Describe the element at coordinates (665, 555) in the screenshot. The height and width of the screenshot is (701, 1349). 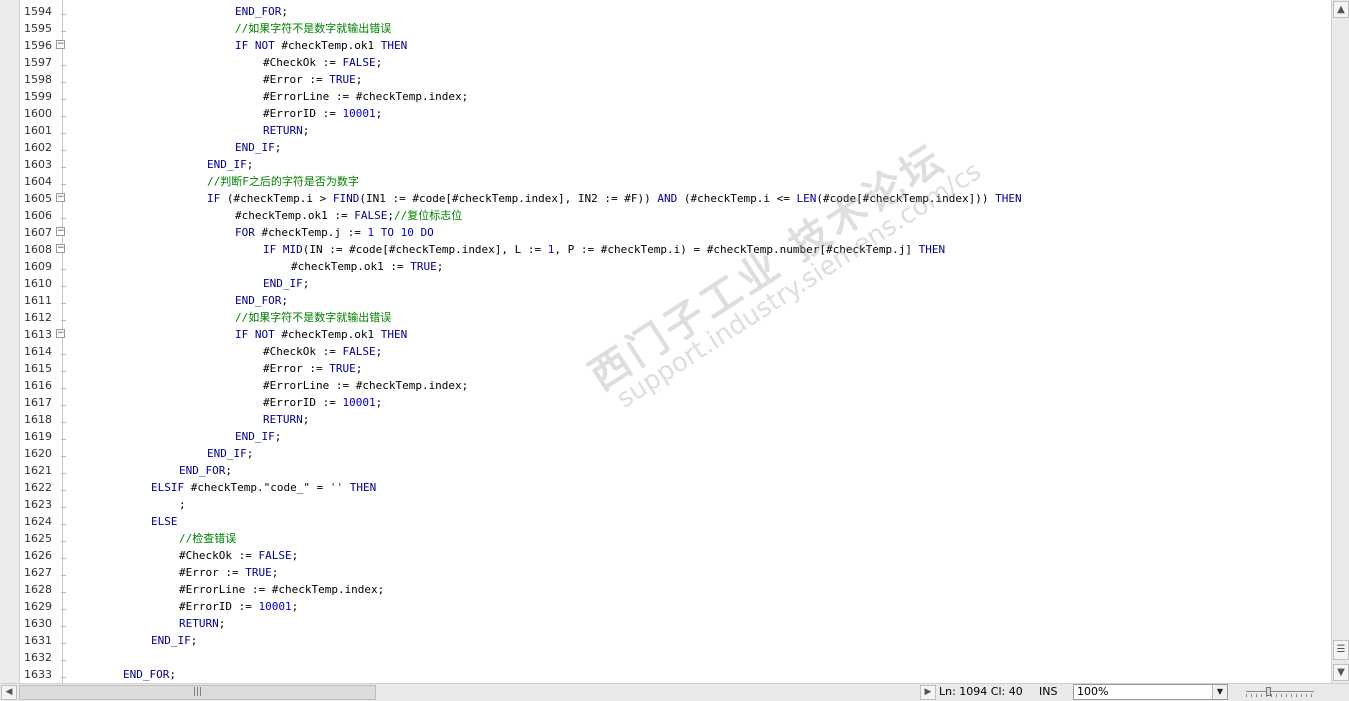
I see `code-line: 1626 #CheckOk := FALSE;` at that location.